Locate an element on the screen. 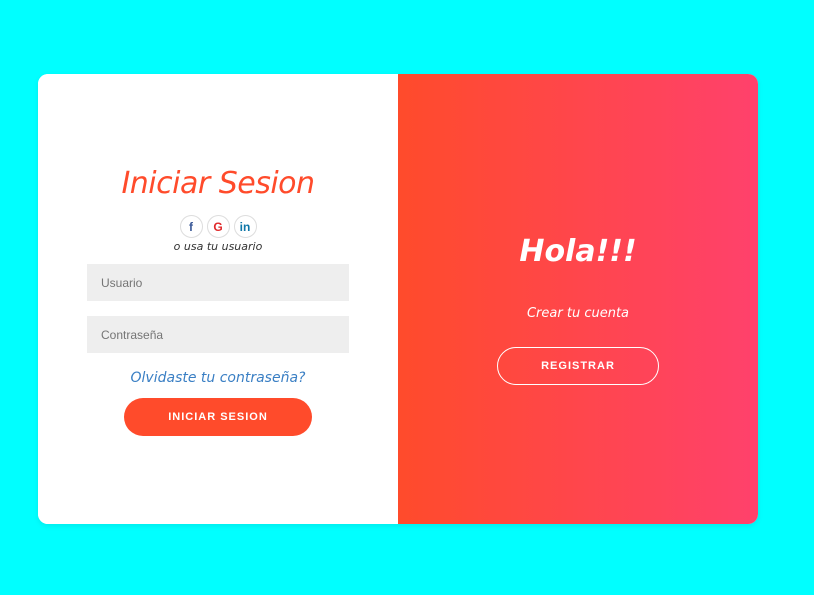  login-button: INICIAR SESION is located at coordinates (218, 417).